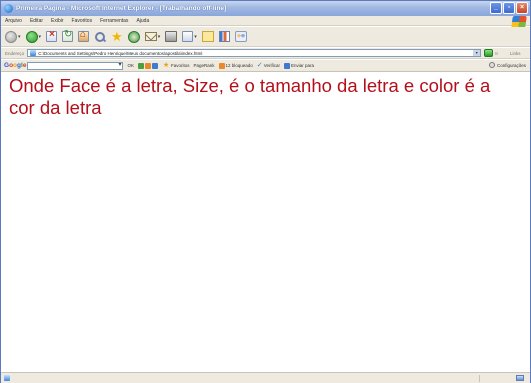  What do you see at coordinates (272, 65) in the screenshot?
I see `spellcheck-label: Verificar` at bounding box center [272, 65].